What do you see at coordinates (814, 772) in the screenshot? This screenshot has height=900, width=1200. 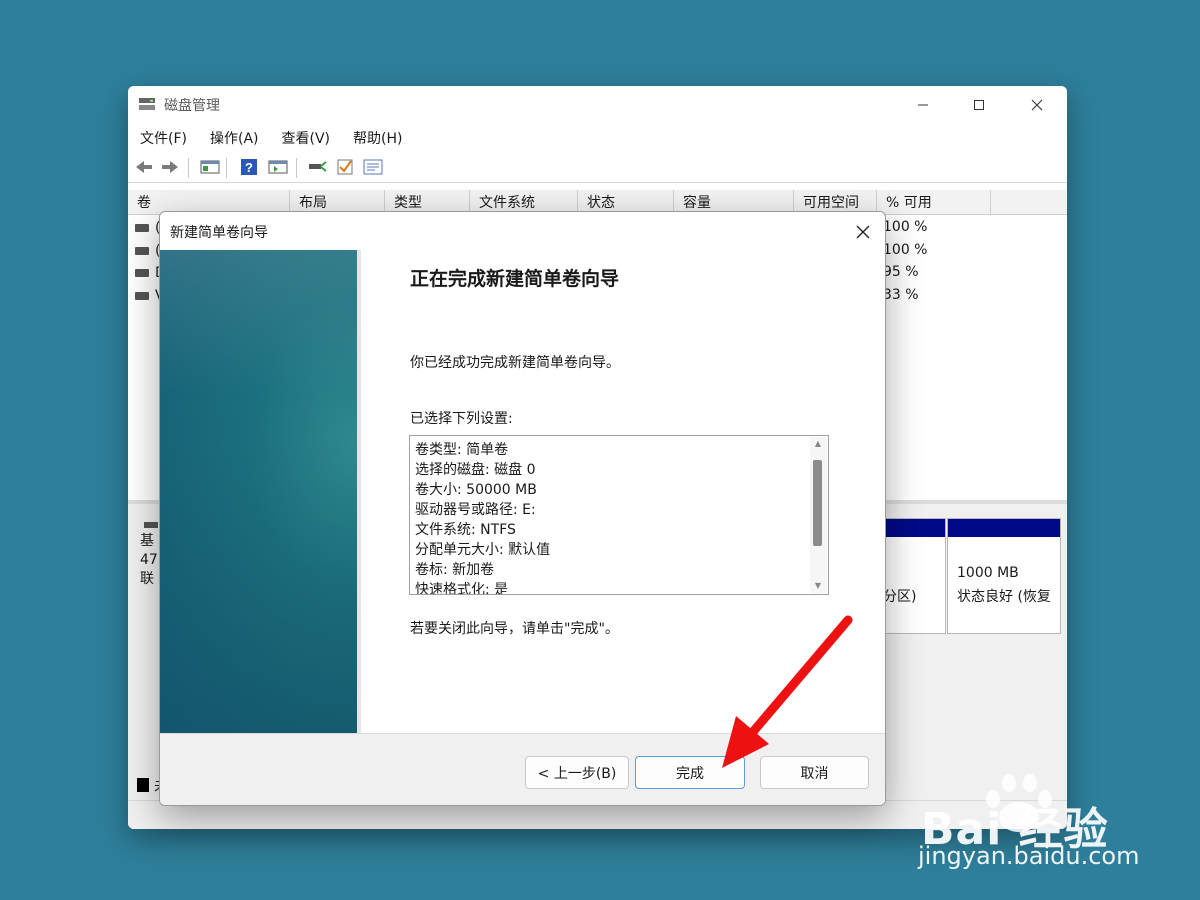 I see `cancel-button: 取消` at bounding box center [814, 772].